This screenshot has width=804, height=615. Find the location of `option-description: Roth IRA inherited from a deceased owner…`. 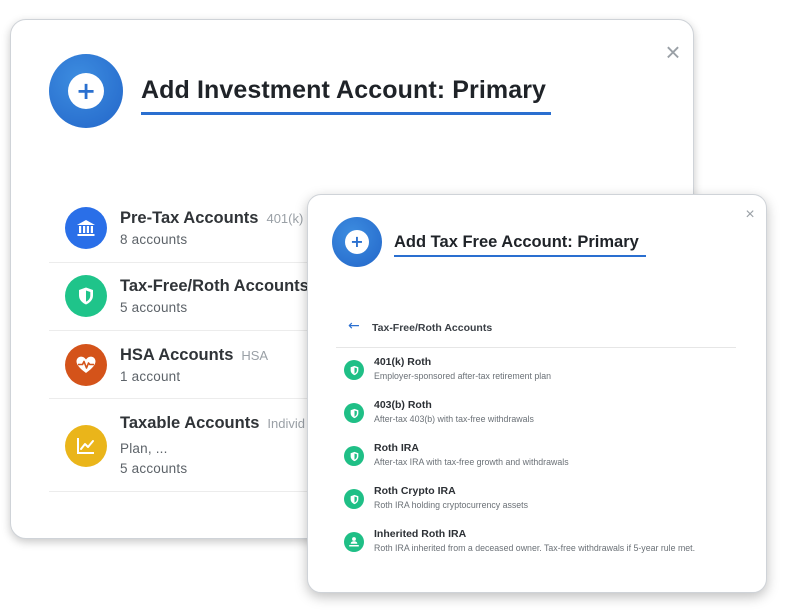

option-description: Roth IRA inherited from a deceased owner… is located at coordinates (535, 548).